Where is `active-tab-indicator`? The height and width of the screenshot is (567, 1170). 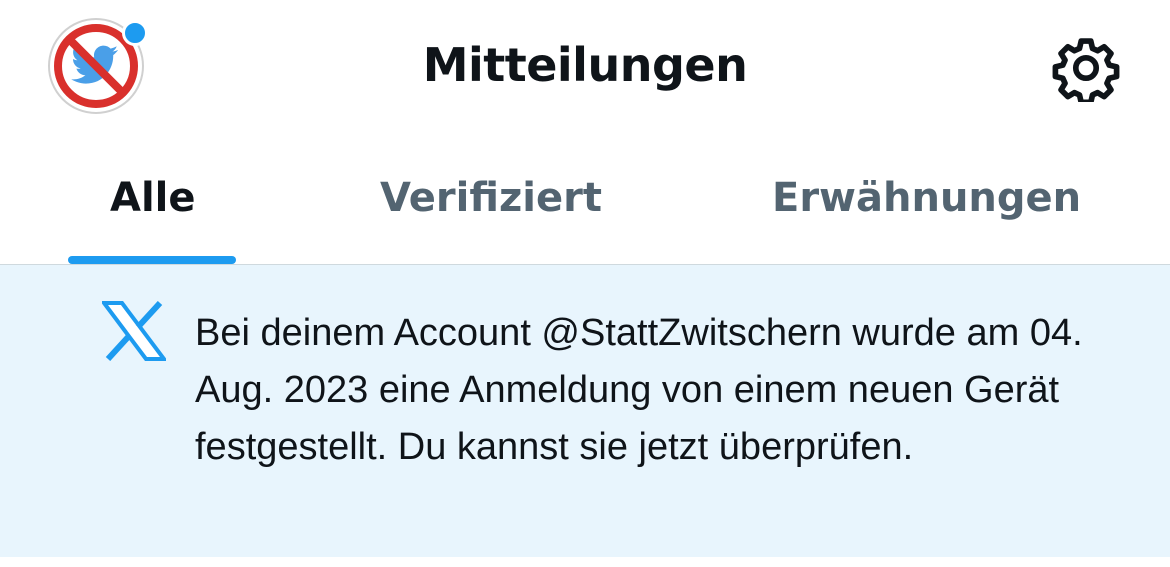
active-tab-indicator is located at coordinates (152, 260).